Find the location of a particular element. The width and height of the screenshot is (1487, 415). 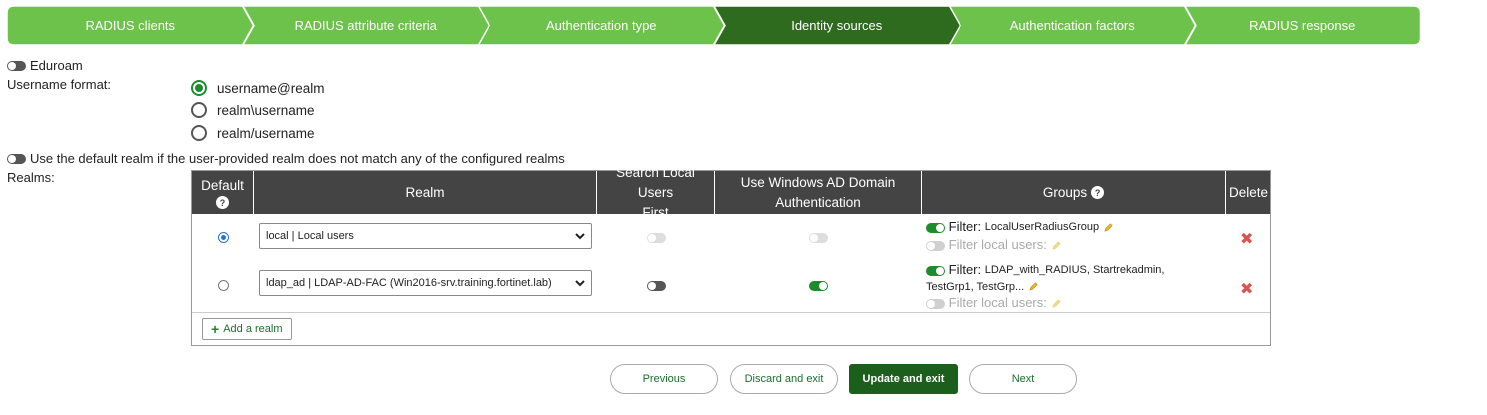

col-realm: Realm is located at coordinates (425, 192).